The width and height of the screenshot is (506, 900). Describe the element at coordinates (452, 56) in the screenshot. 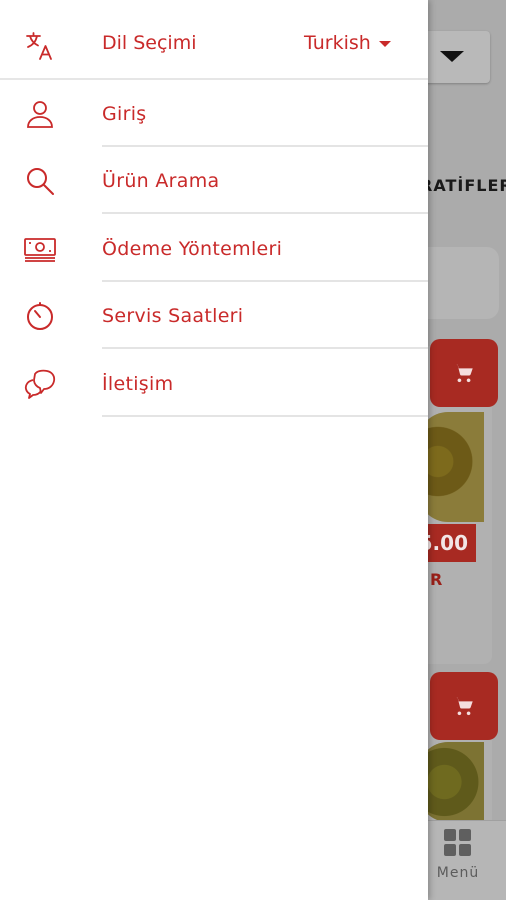

I see `caret-down-icon` at that location.